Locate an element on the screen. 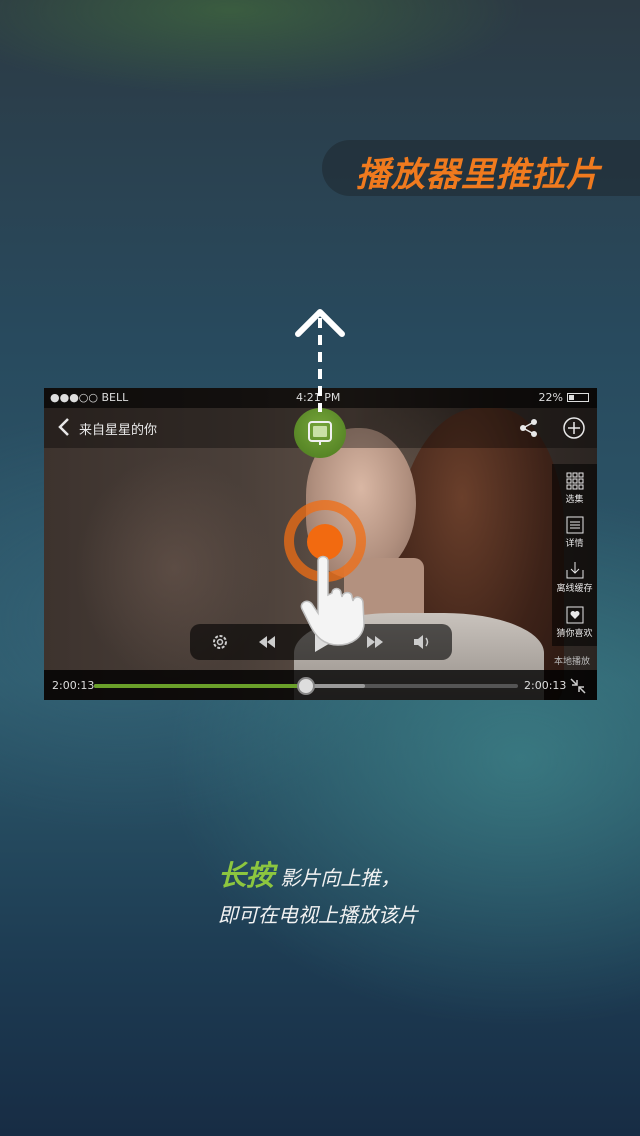 The image size is (640, 1136). battery-percent: 22% is located at coordinates (550, 397).